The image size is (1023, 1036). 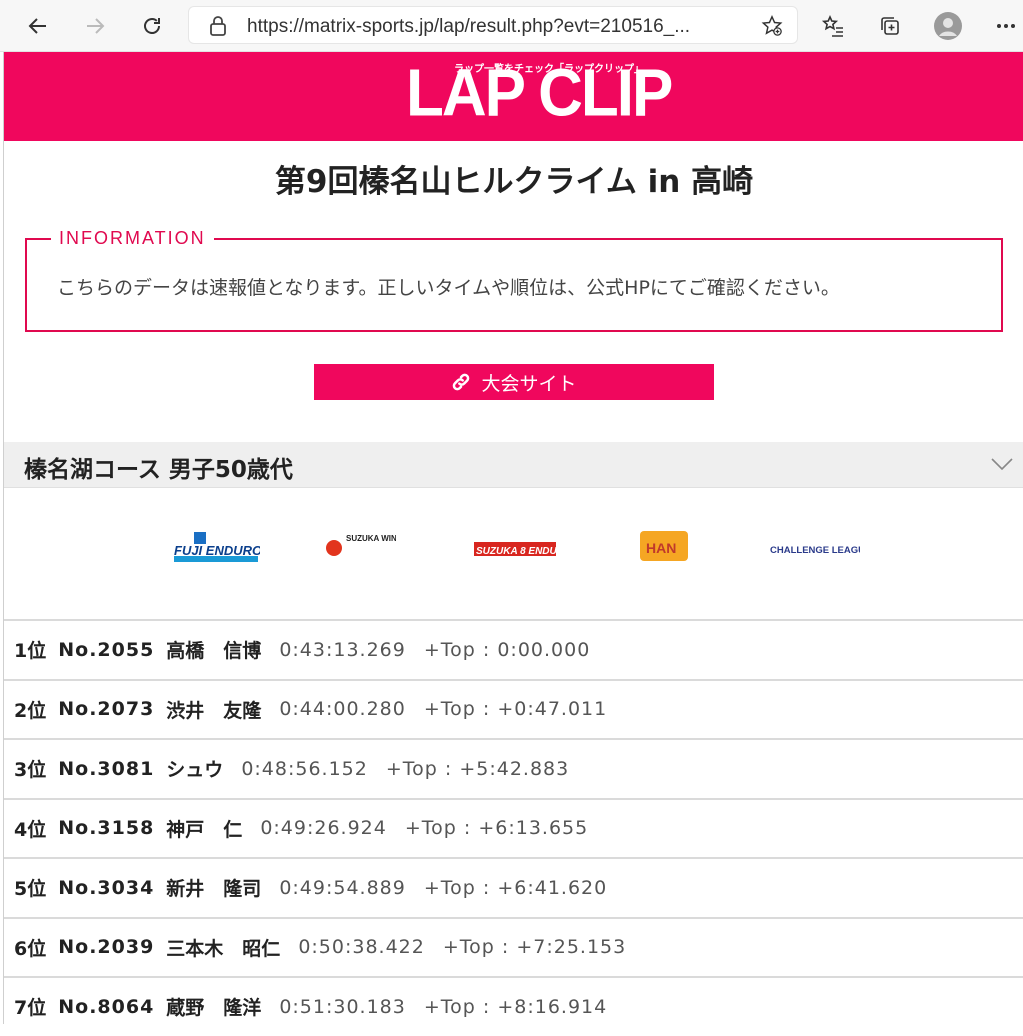 What do you see at coordinates (342, 887) in the screenshot?
I see `result-time: 0:49:54.889` at bounding box center [342, 887].